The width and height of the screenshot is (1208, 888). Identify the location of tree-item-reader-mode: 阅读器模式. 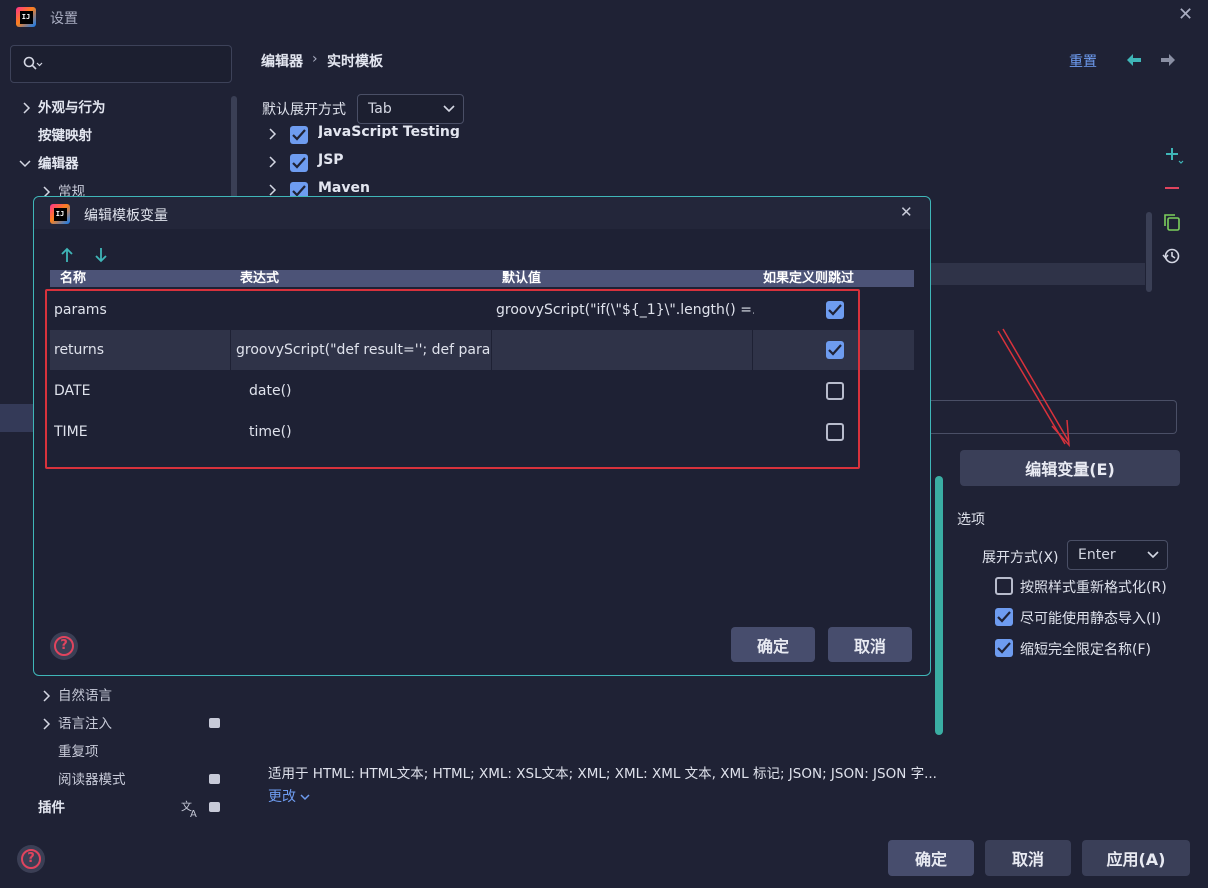
(92, 780).